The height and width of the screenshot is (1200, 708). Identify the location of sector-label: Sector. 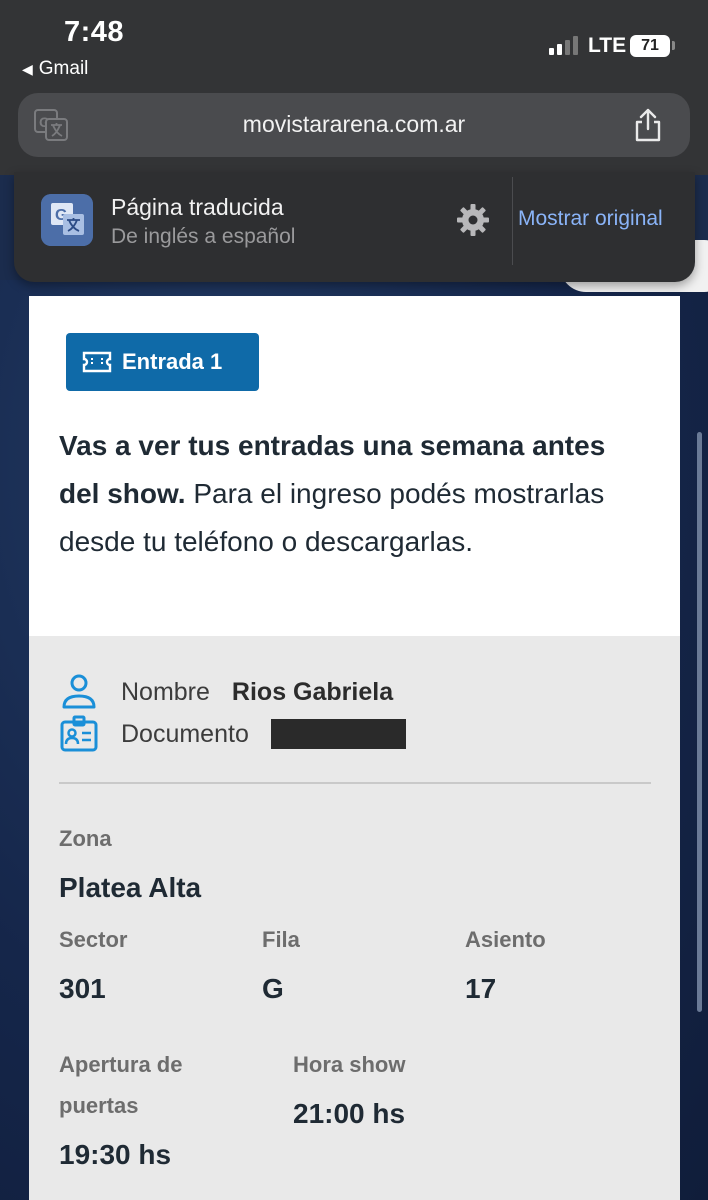
(93, 939).